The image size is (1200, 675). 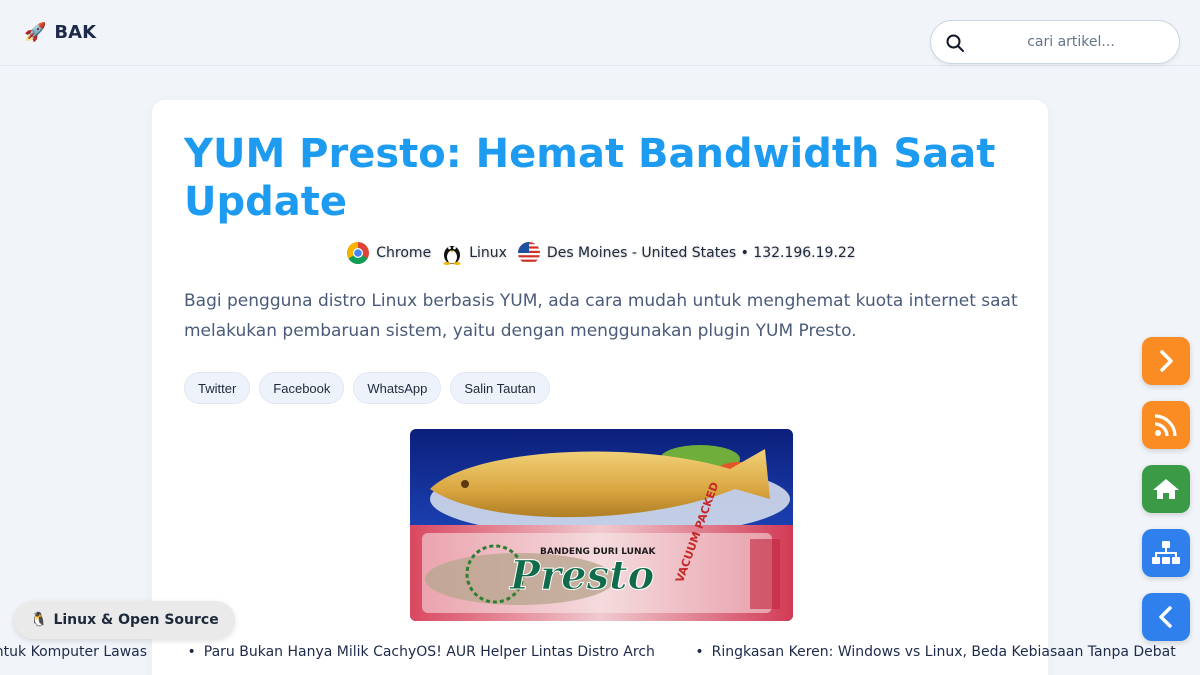 I want to click on penguin-icon: 🐧, so click(x=39, y=620).